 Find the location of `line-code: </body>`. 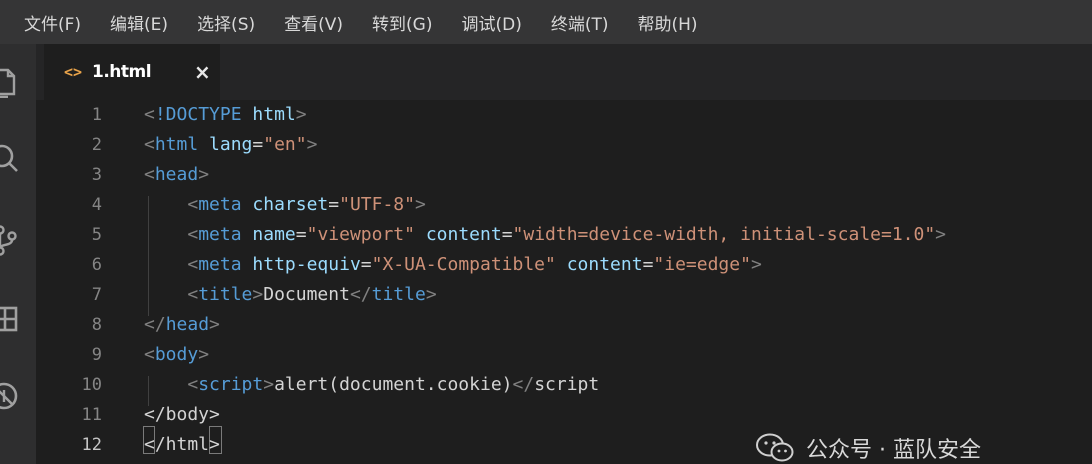

line-code: </body> is located at coordinates (182, 415).